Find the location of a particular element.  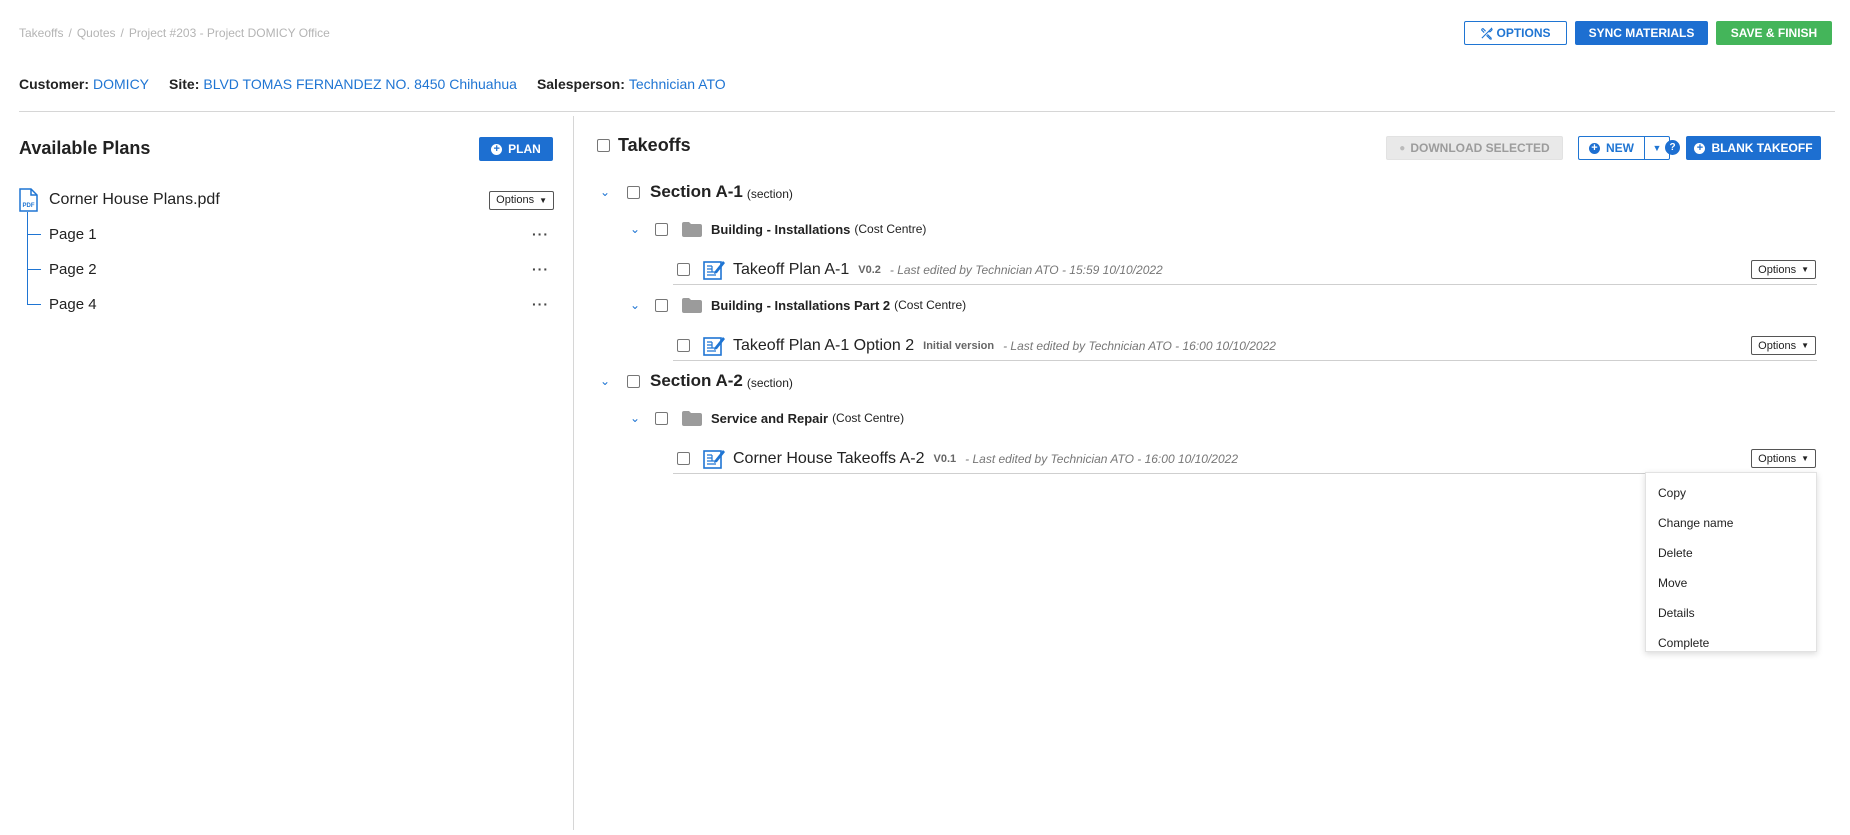

cost-centre-name: Building - Installations Part 2 is located at coordinates (801, 305).